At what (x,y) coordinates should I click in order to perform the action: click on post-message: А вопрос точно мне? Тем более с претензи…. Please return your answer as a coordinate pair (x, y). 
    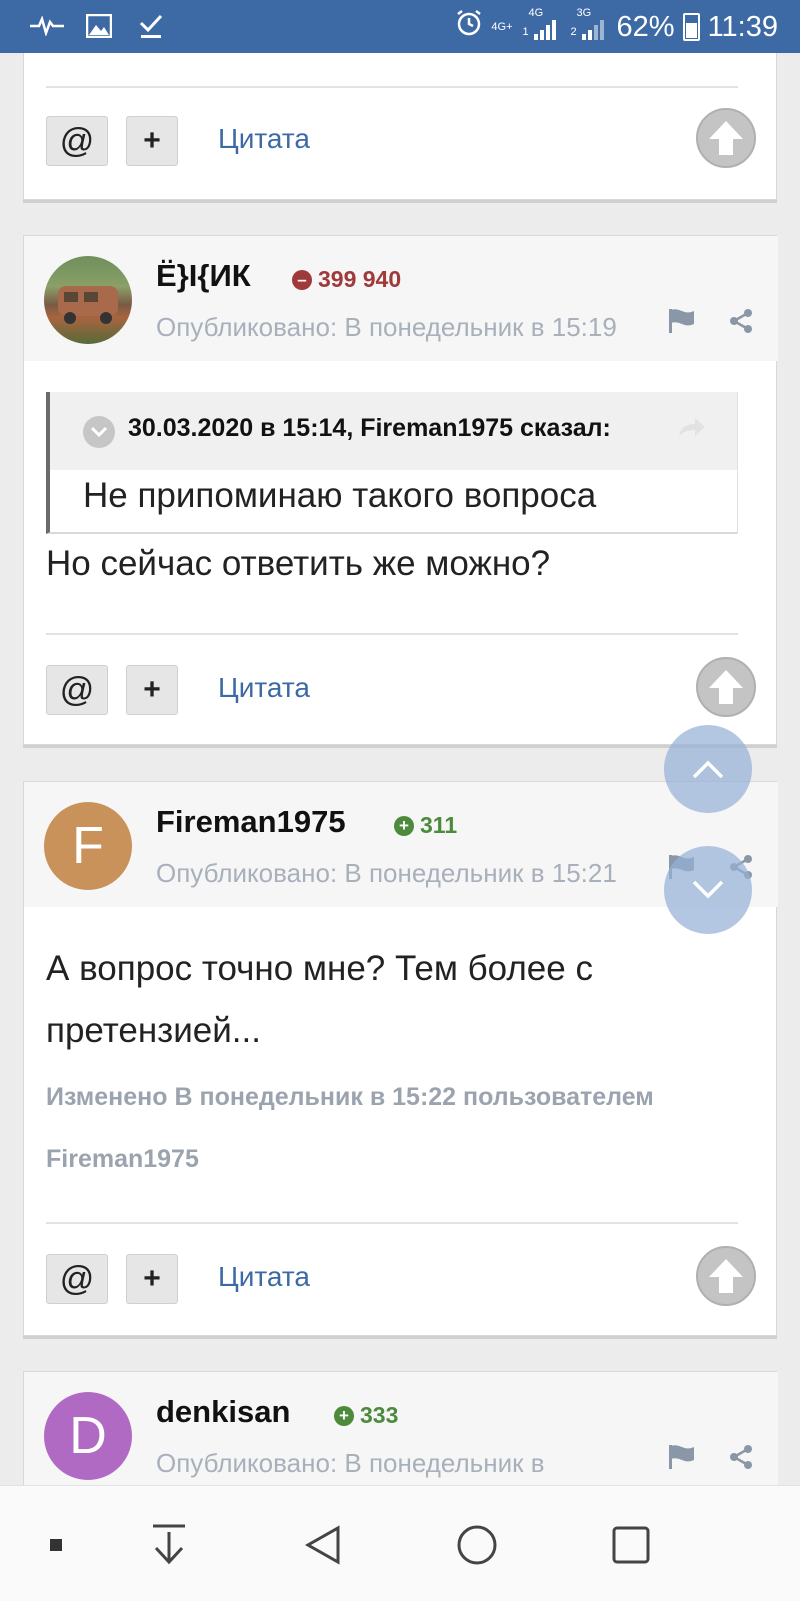
    Looking at the image, I should click on (319, 999).